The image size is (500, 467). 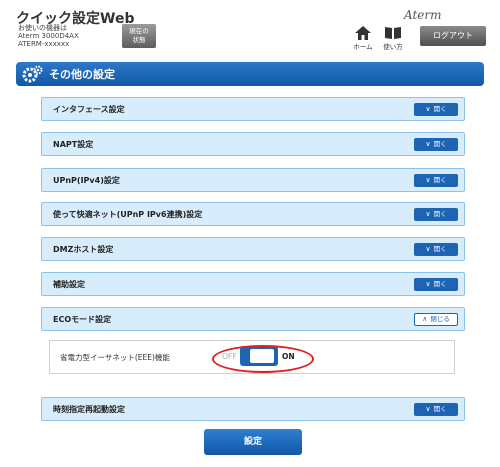 What do you see at coordinates (253, 144) in the screenshot?
I see `panel-napt: NAPT設定 ∨ 開く` at bounding box center [253, 144].